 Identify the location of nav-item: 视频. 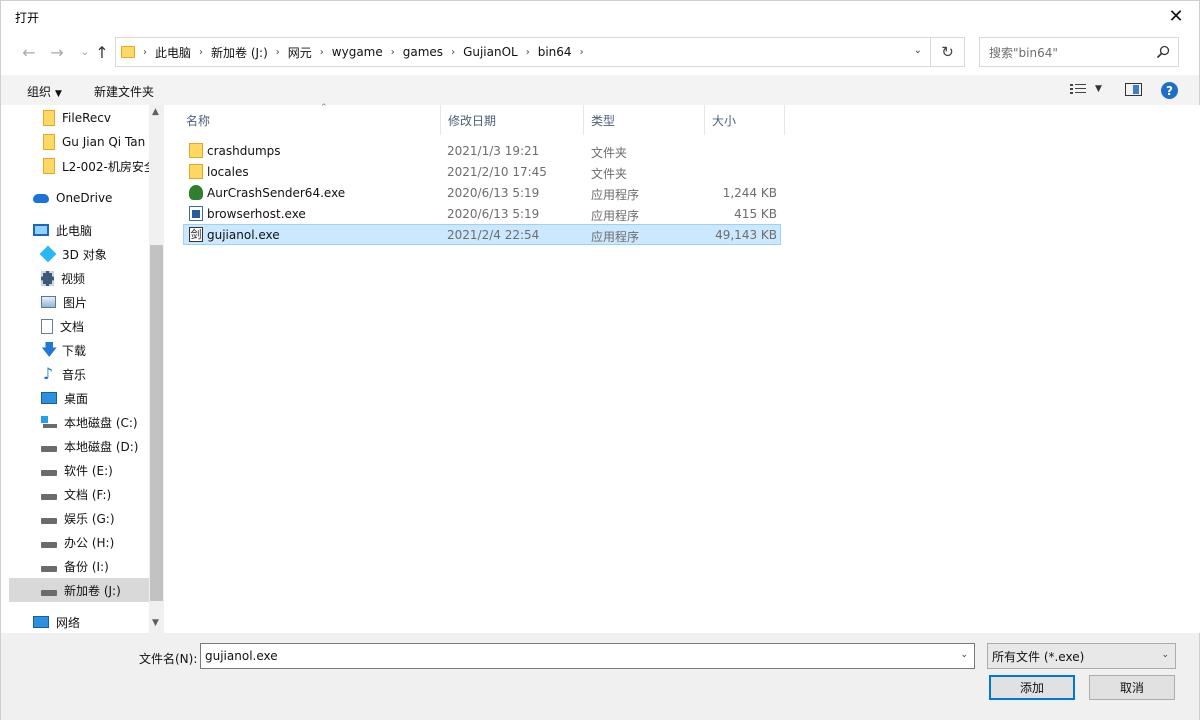
(79, 278).